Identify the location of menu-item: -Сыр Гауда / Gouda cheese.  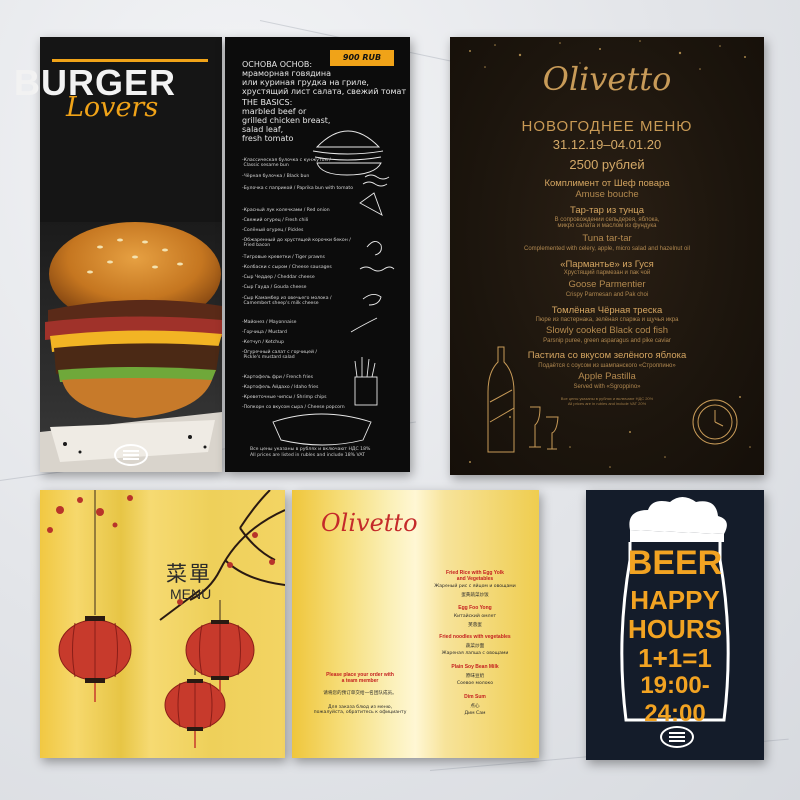
(274, 287).